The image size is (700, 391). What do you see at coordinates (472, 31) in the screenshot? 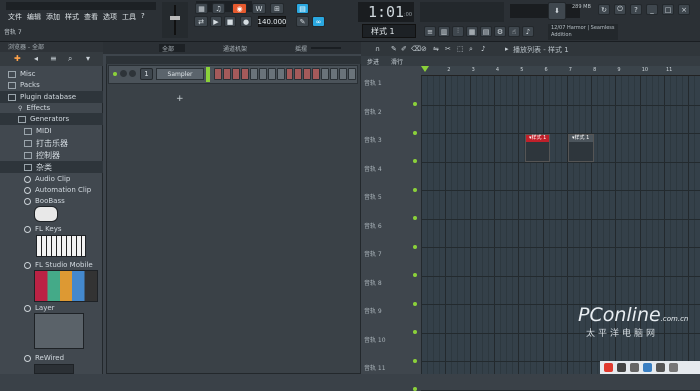
I see `channel-rack-icon: ▦` at bounding box center [472, 31].